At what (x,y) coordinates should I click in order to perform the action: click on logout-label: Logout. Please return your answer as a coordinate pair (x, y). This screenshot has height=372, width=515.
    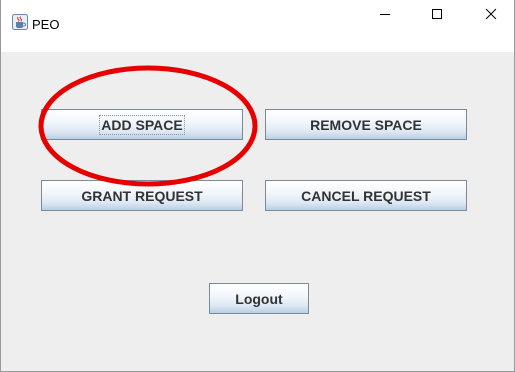
    Looking at the image, I should click on (259, 298).